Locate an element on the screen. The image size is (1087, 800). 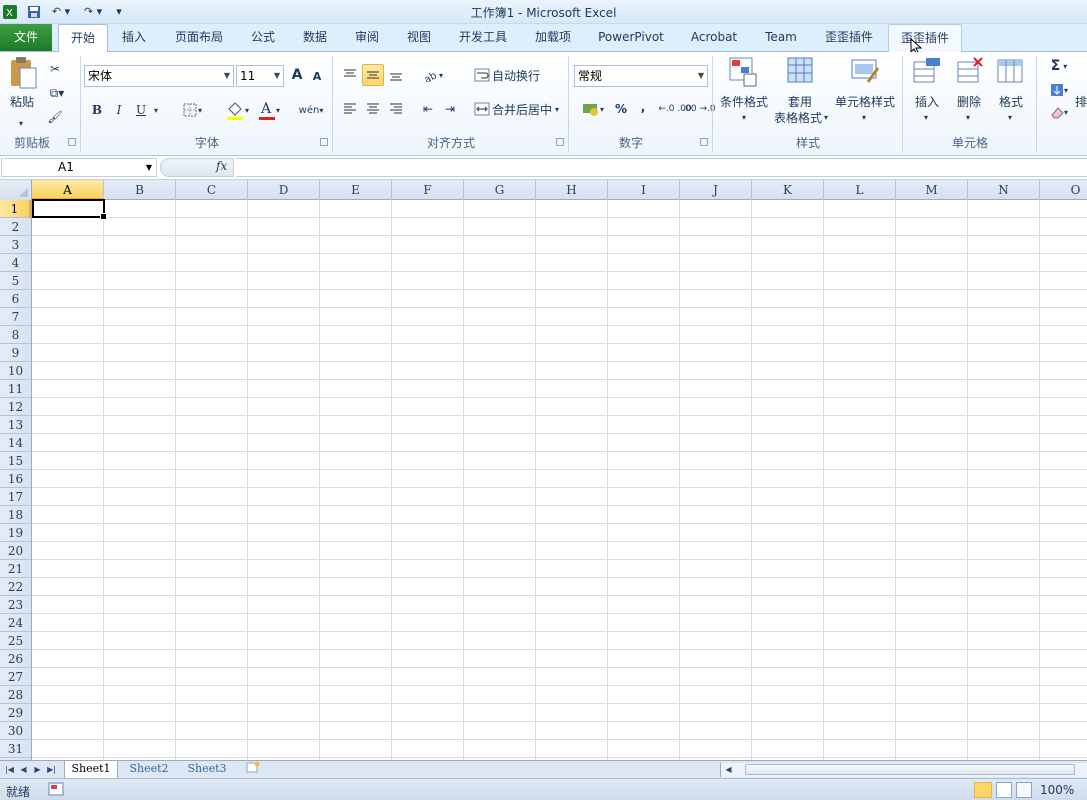
row-header: 30 is located at coordinates (15, 731).